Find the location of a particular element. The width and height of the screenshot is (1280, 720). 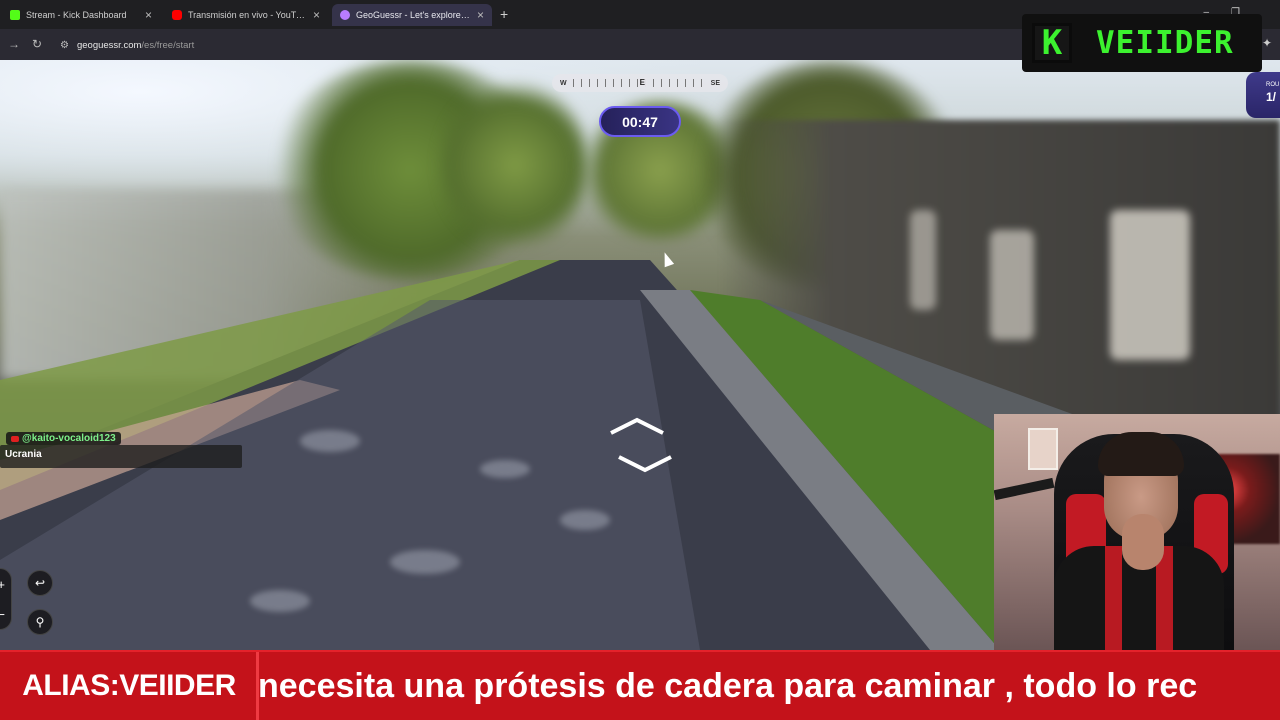

tab-geoguessr: GeoGuessr - Let's explore the w × is located at coordinates (412, 15).